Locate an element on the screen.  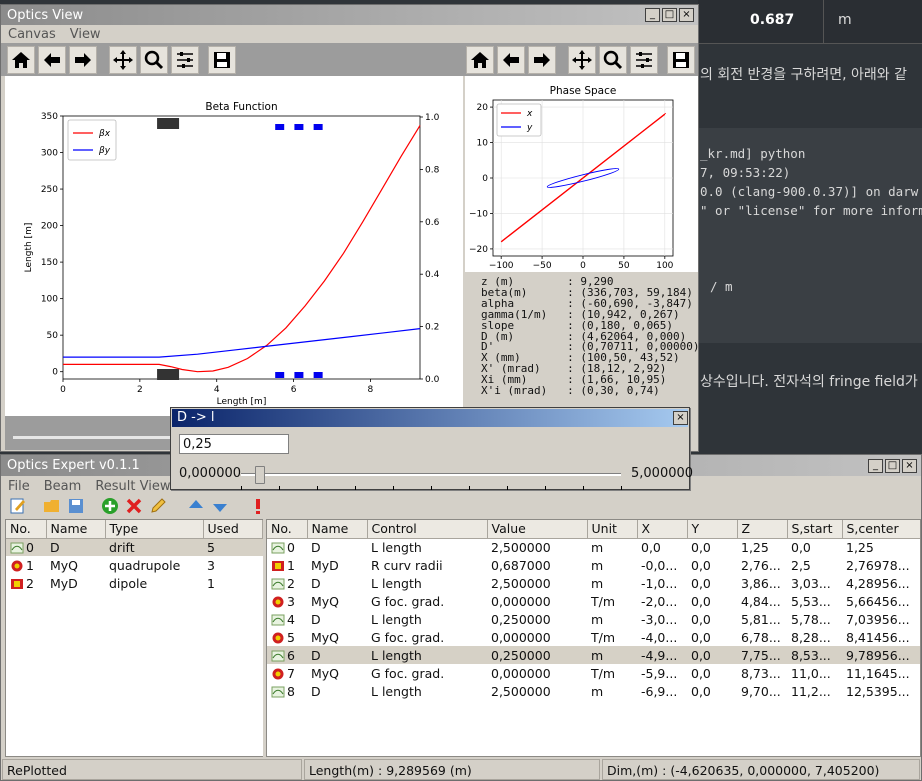
quadrupole-icon is located at coordinates (279, 673).